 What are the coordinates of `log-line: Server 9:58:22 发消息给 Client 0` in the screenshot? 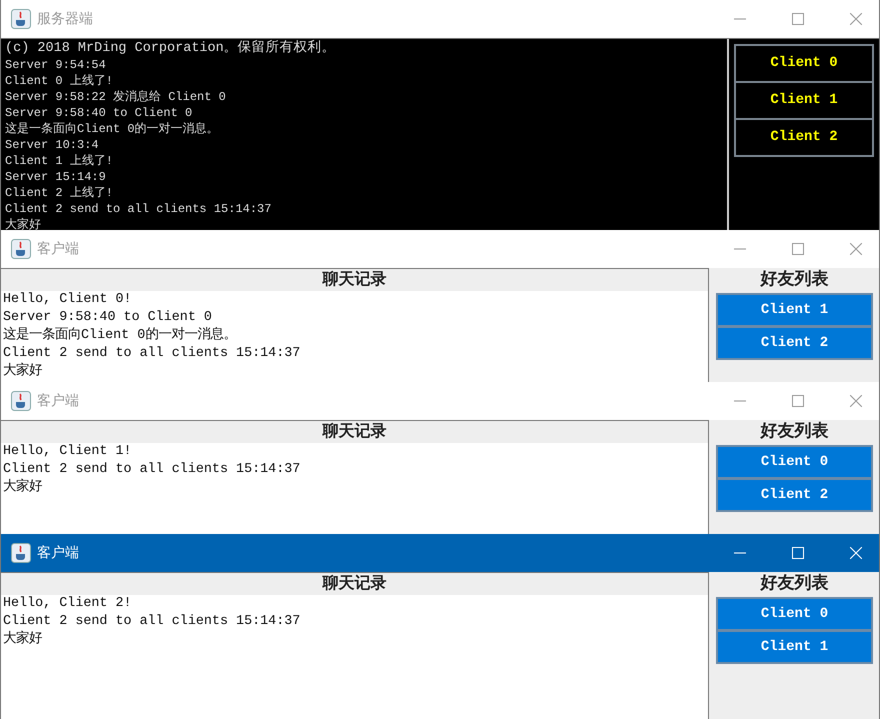 It's located at (116, 97).